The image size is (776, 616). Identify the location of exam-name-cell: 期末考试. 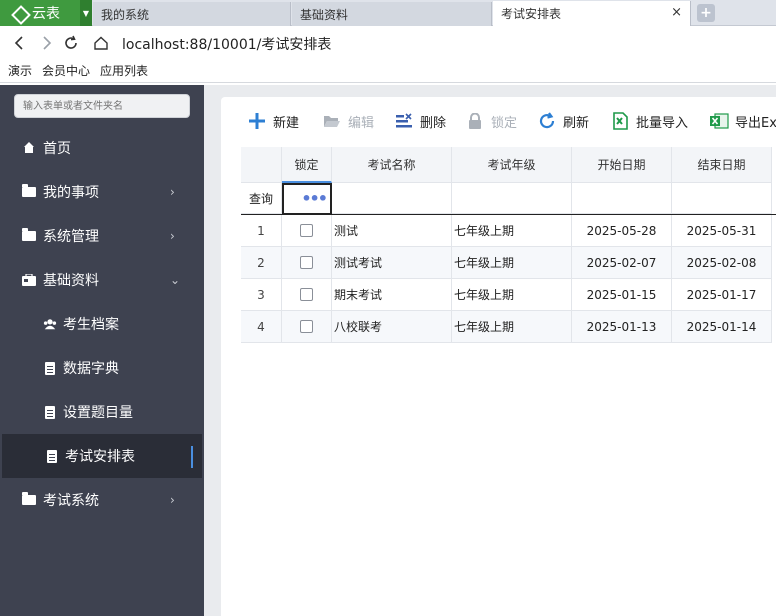
(392, 295).